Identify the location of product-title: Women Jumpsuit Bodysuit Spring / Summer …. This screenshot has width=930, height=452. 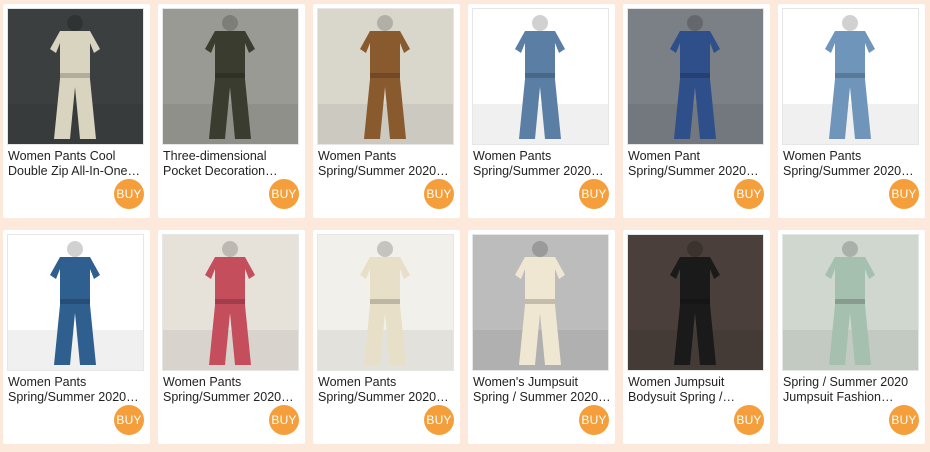
(697, 390).